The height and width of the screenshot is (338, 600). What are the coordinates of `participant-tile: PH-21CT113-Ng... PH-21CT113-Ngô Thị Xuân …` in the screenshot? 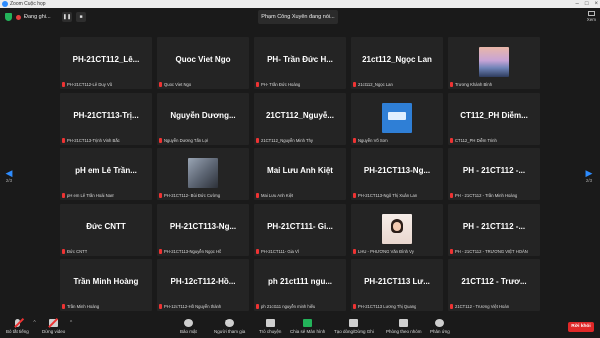 It's located at (397, 174).